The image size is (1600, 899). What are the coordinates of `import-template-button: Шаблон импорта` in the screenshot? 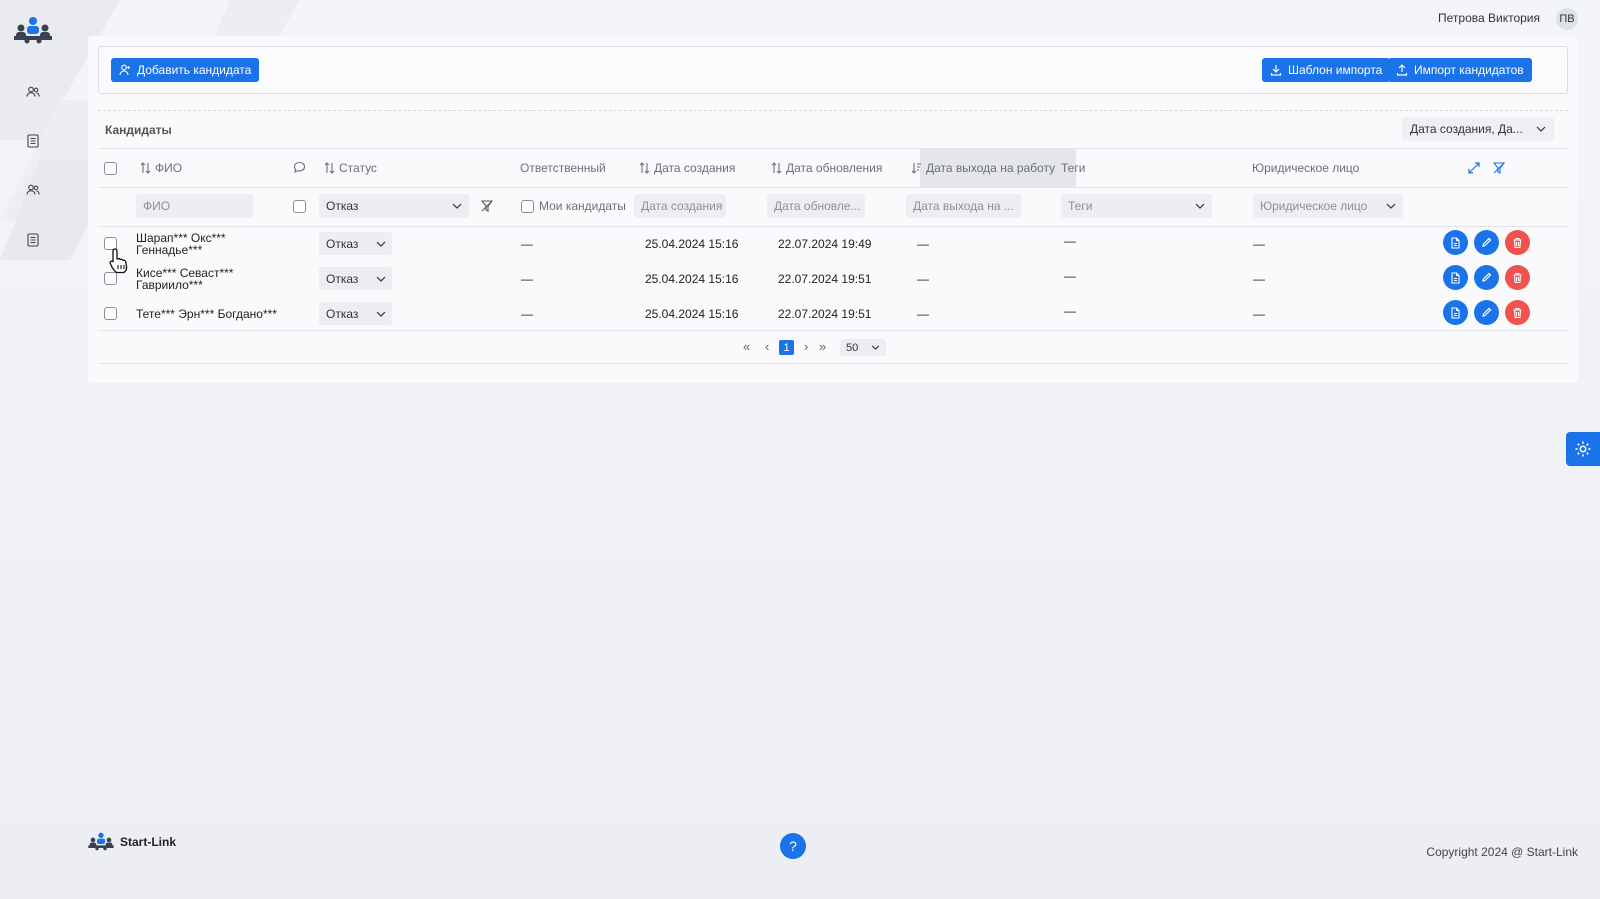 It's located at (1326, 70).